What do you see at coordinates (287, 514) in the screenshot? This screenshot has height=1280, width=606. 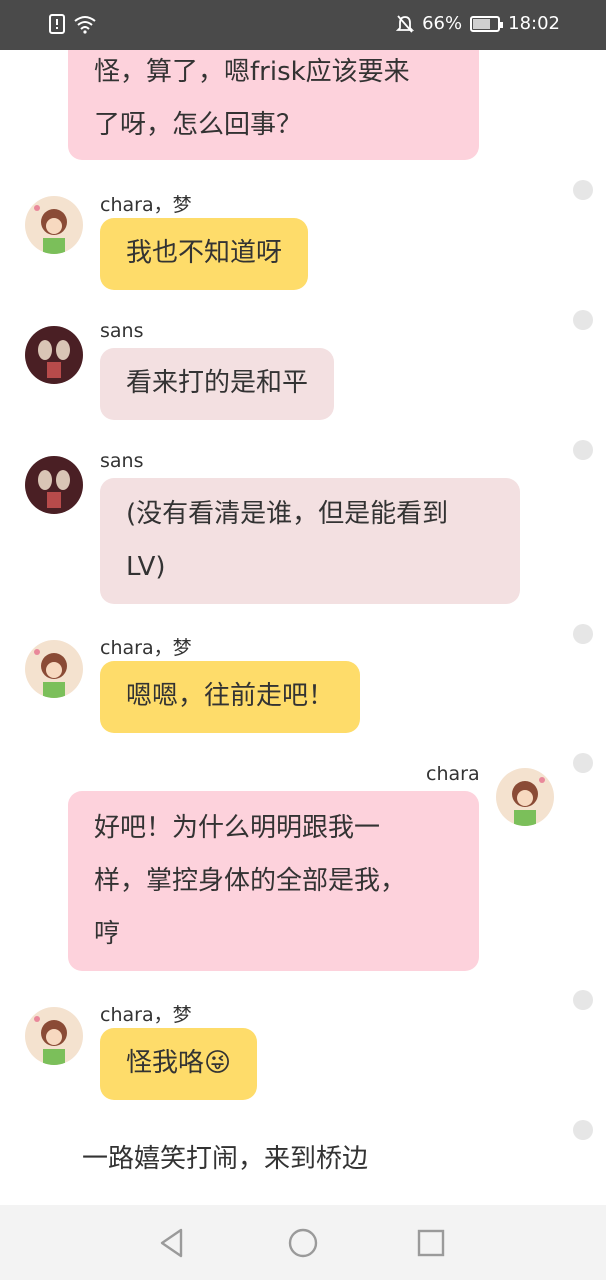 I see `message-line: (没有看清是谁，但是能看到` at bounding box center [287, 514].